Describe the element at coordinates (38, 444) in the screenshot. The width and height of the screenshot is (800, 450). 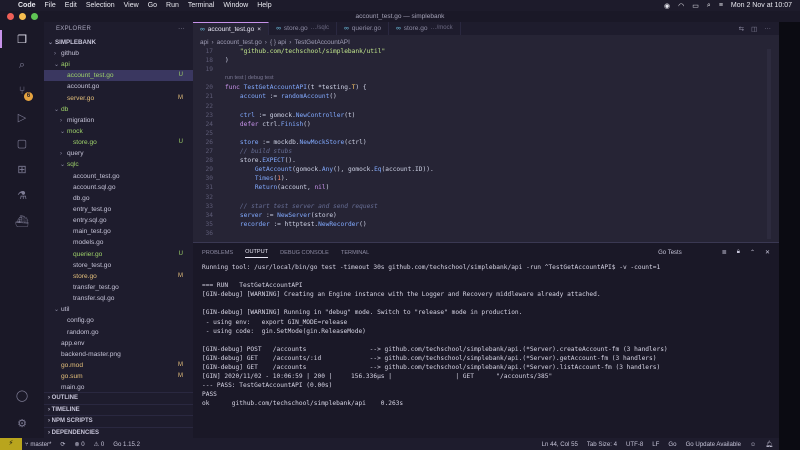
I see `git-branch: ⑂ master*` at that location.